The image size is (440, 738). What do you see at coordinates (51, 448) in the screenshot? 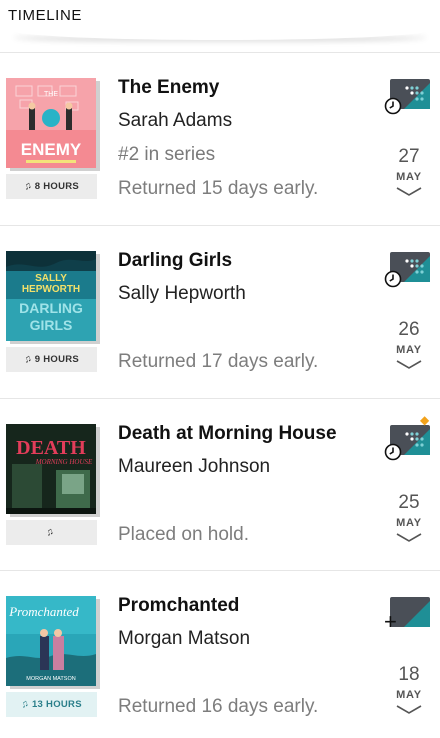
I see `cover-title-1: DEATH` at bounding box center [51, 448].